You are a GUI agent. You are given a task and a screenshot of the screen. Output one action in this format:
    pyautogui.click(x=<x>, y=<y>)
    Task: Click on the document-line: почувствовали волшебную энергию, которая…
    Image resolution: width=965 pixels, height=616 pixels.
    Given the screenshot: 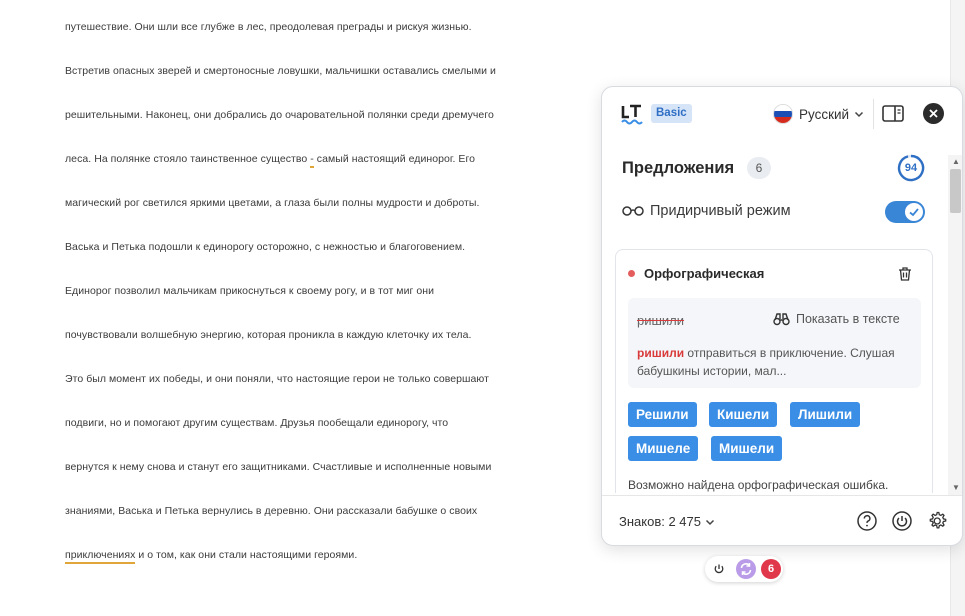 What is the action you would take?
    pyautogui.click(x=268, y=335)
    